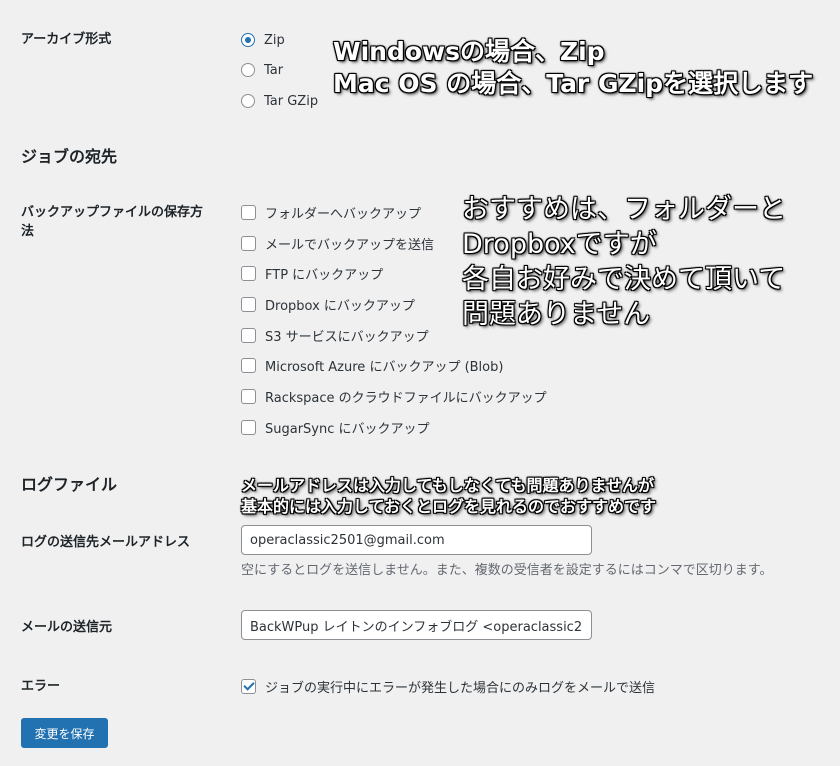 The image size is (840, 766). I want to click on dest-option-s3: S3 サービスにバックアップ, so click(335, 335).